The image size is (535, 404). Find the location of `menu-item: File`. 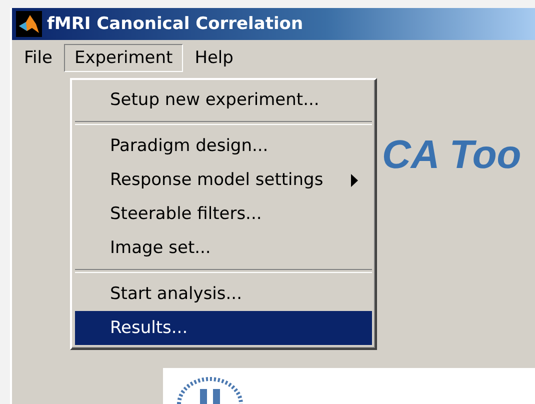

menu-item: File is located at coordinates (38, 58).